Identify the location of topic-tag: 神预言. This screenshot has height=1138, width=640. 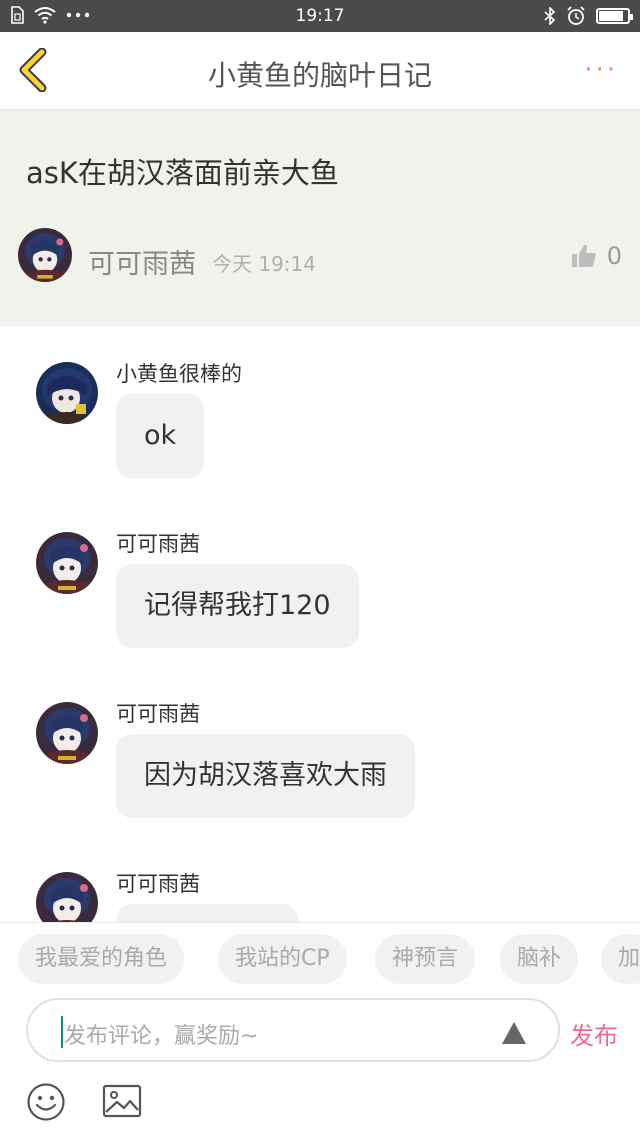
(425, 959).